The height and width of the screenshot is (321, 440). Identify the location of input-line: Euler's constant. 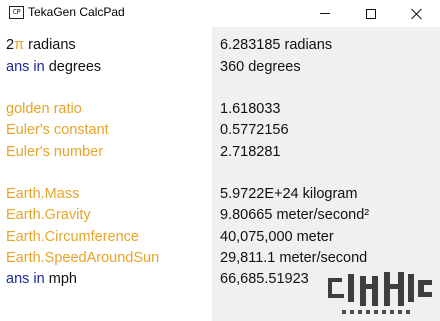
(57, 130).